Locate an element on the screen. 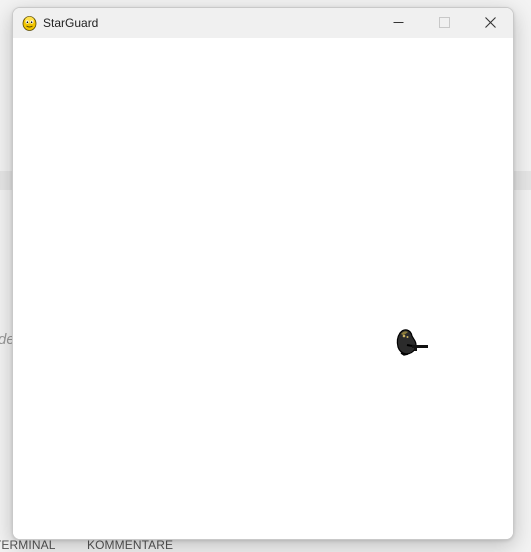  window-title: StarGuard is located at coordinates (71, 23).